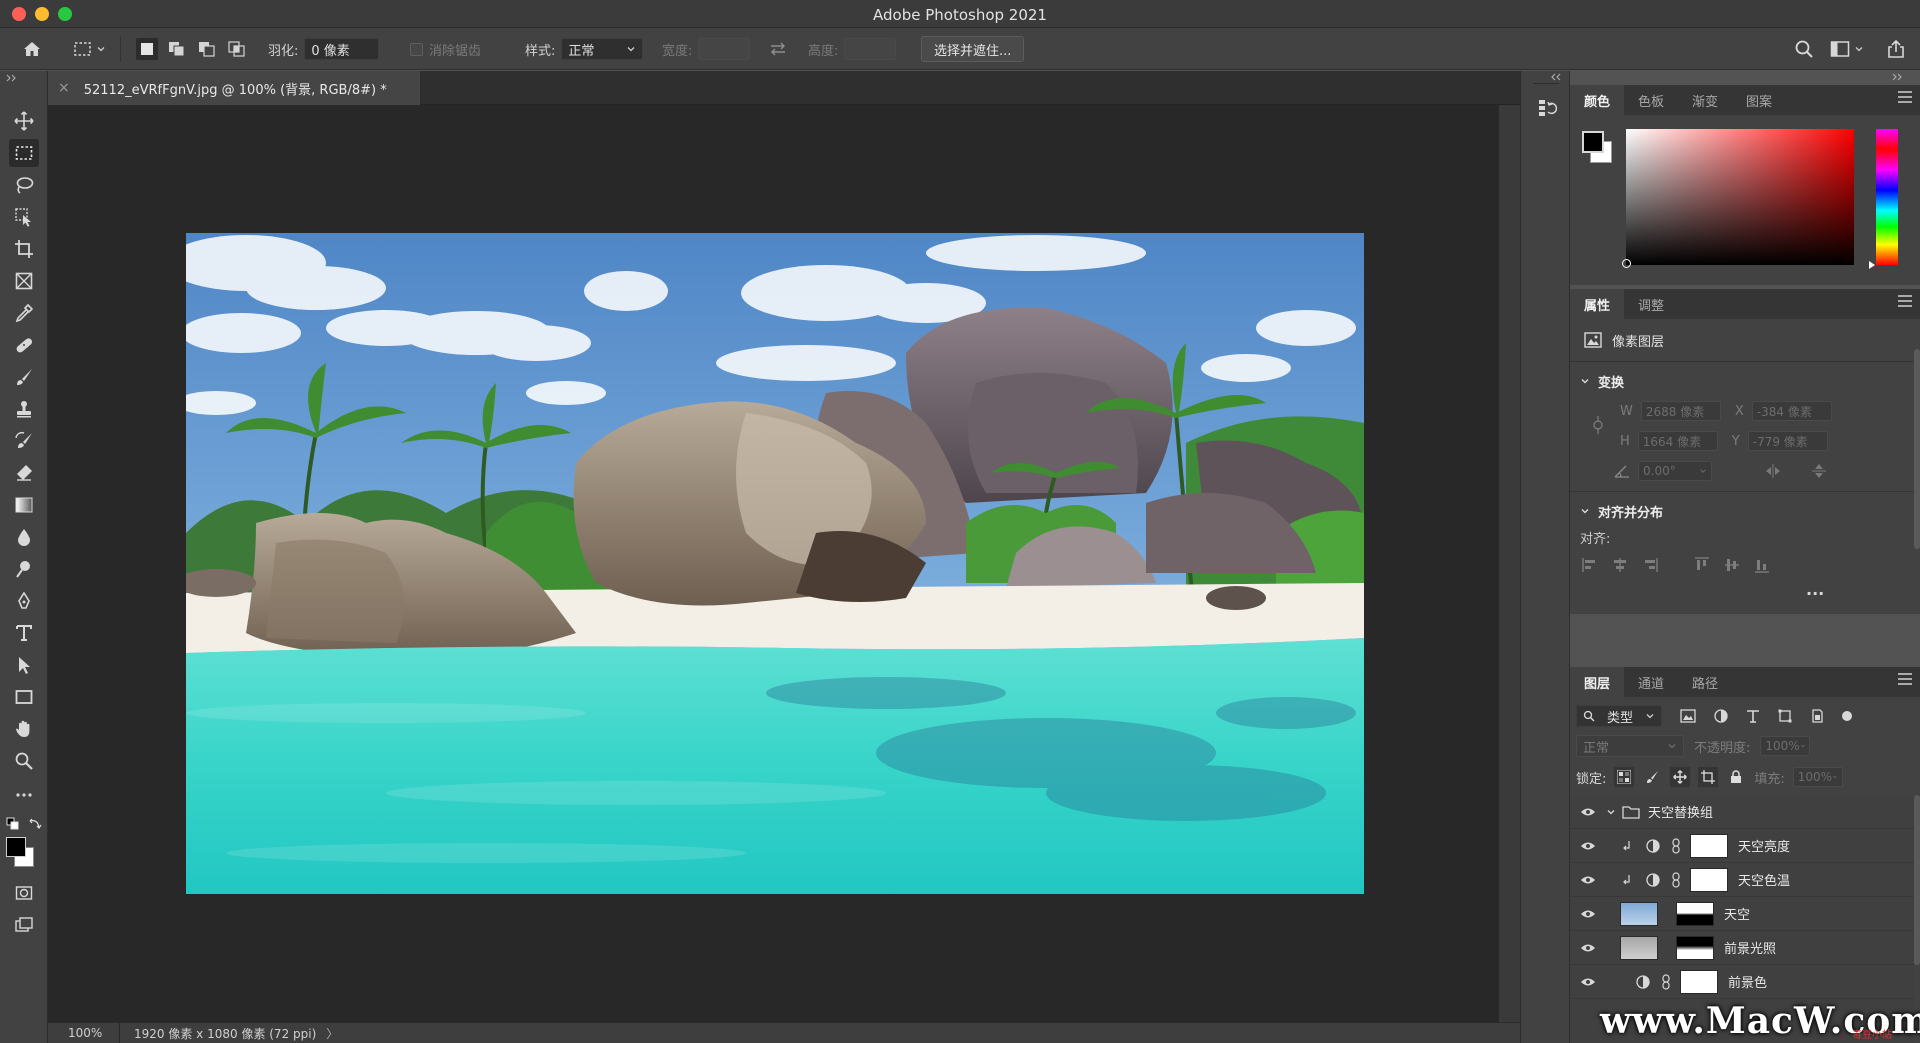 The width and height of the screenshot is (1920, 1043). I want to click on lasso-tool, so click(24, 185).